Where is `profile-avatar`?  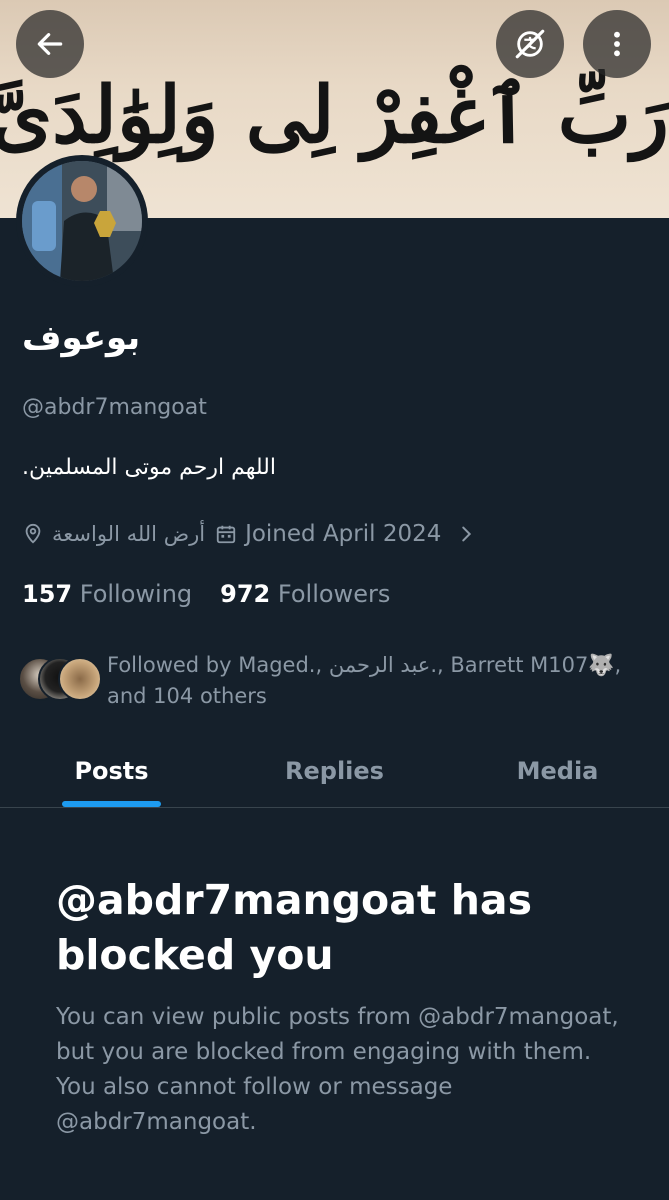 profile-avatar is located at coordinates (82, 221).